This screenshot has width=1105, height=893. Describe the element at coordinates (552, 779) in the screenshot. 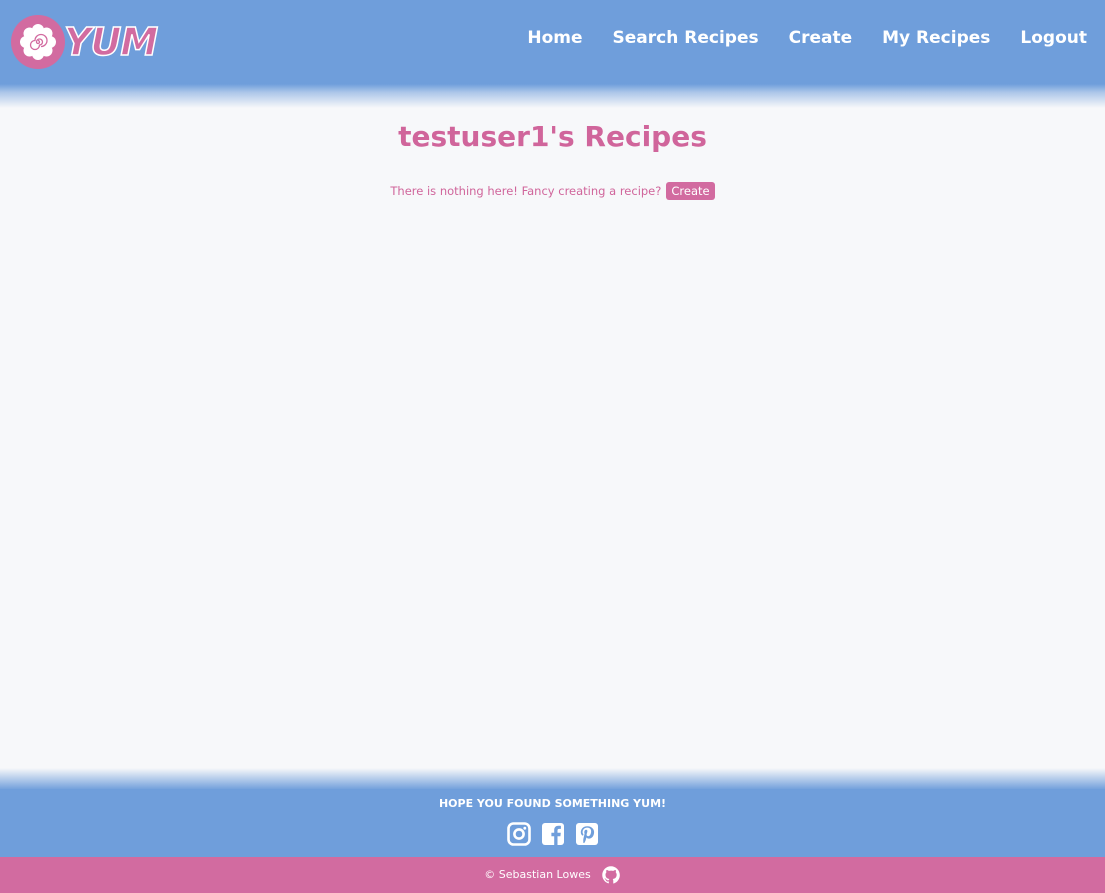

I see `footer-shadow` at that location.